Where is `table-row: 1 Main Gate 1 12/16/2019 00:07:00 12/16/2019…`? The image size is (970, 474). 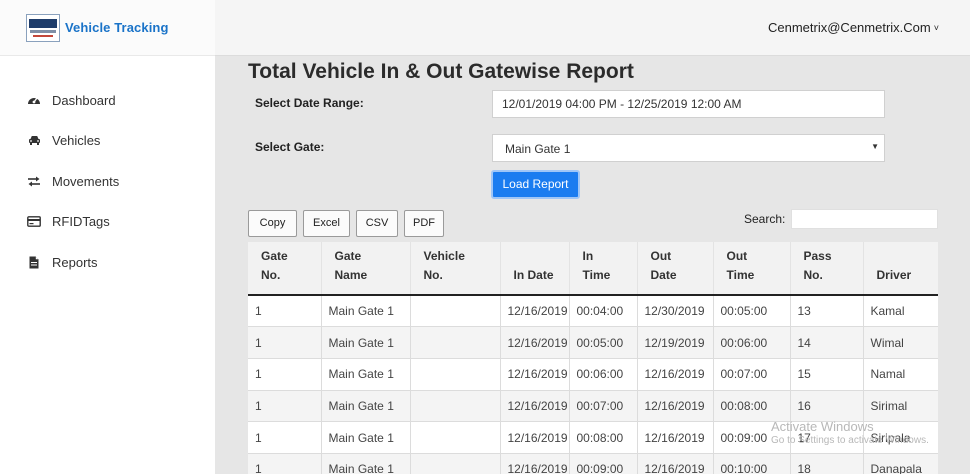
table-row: 1 Main Gate 1 12/16/2019 00:07:00 12/16/2019… is located at coordinates (593, 406).